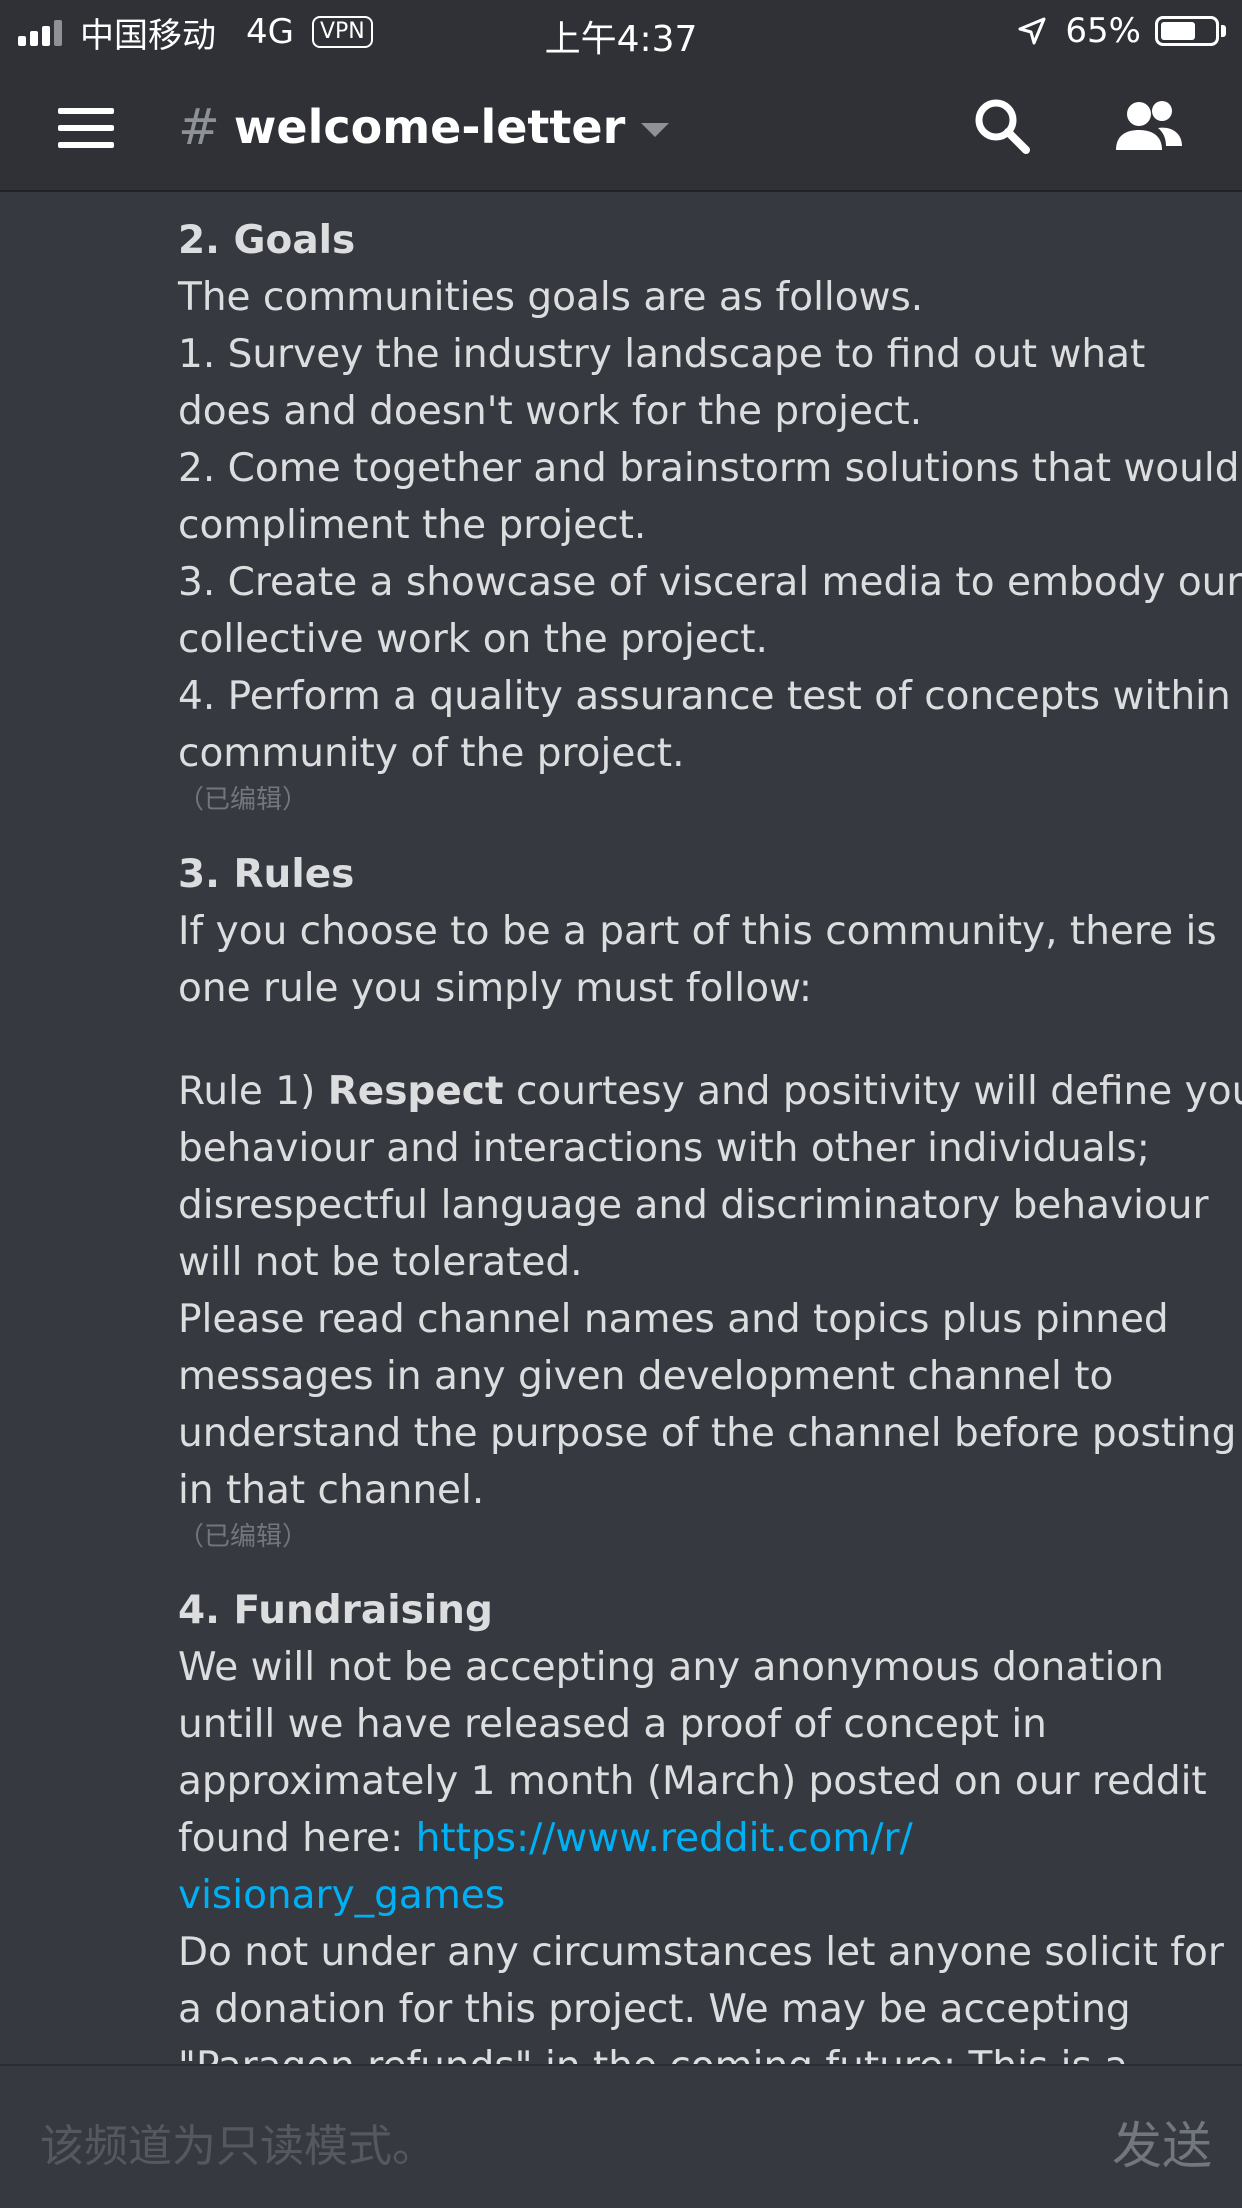 The height and width of the screenshot is (2208, 1242). What do you see at coordinates (331, 1490) in the screenshot?
I see `message-line: in that channel.` at bounding box center [331, 1490].